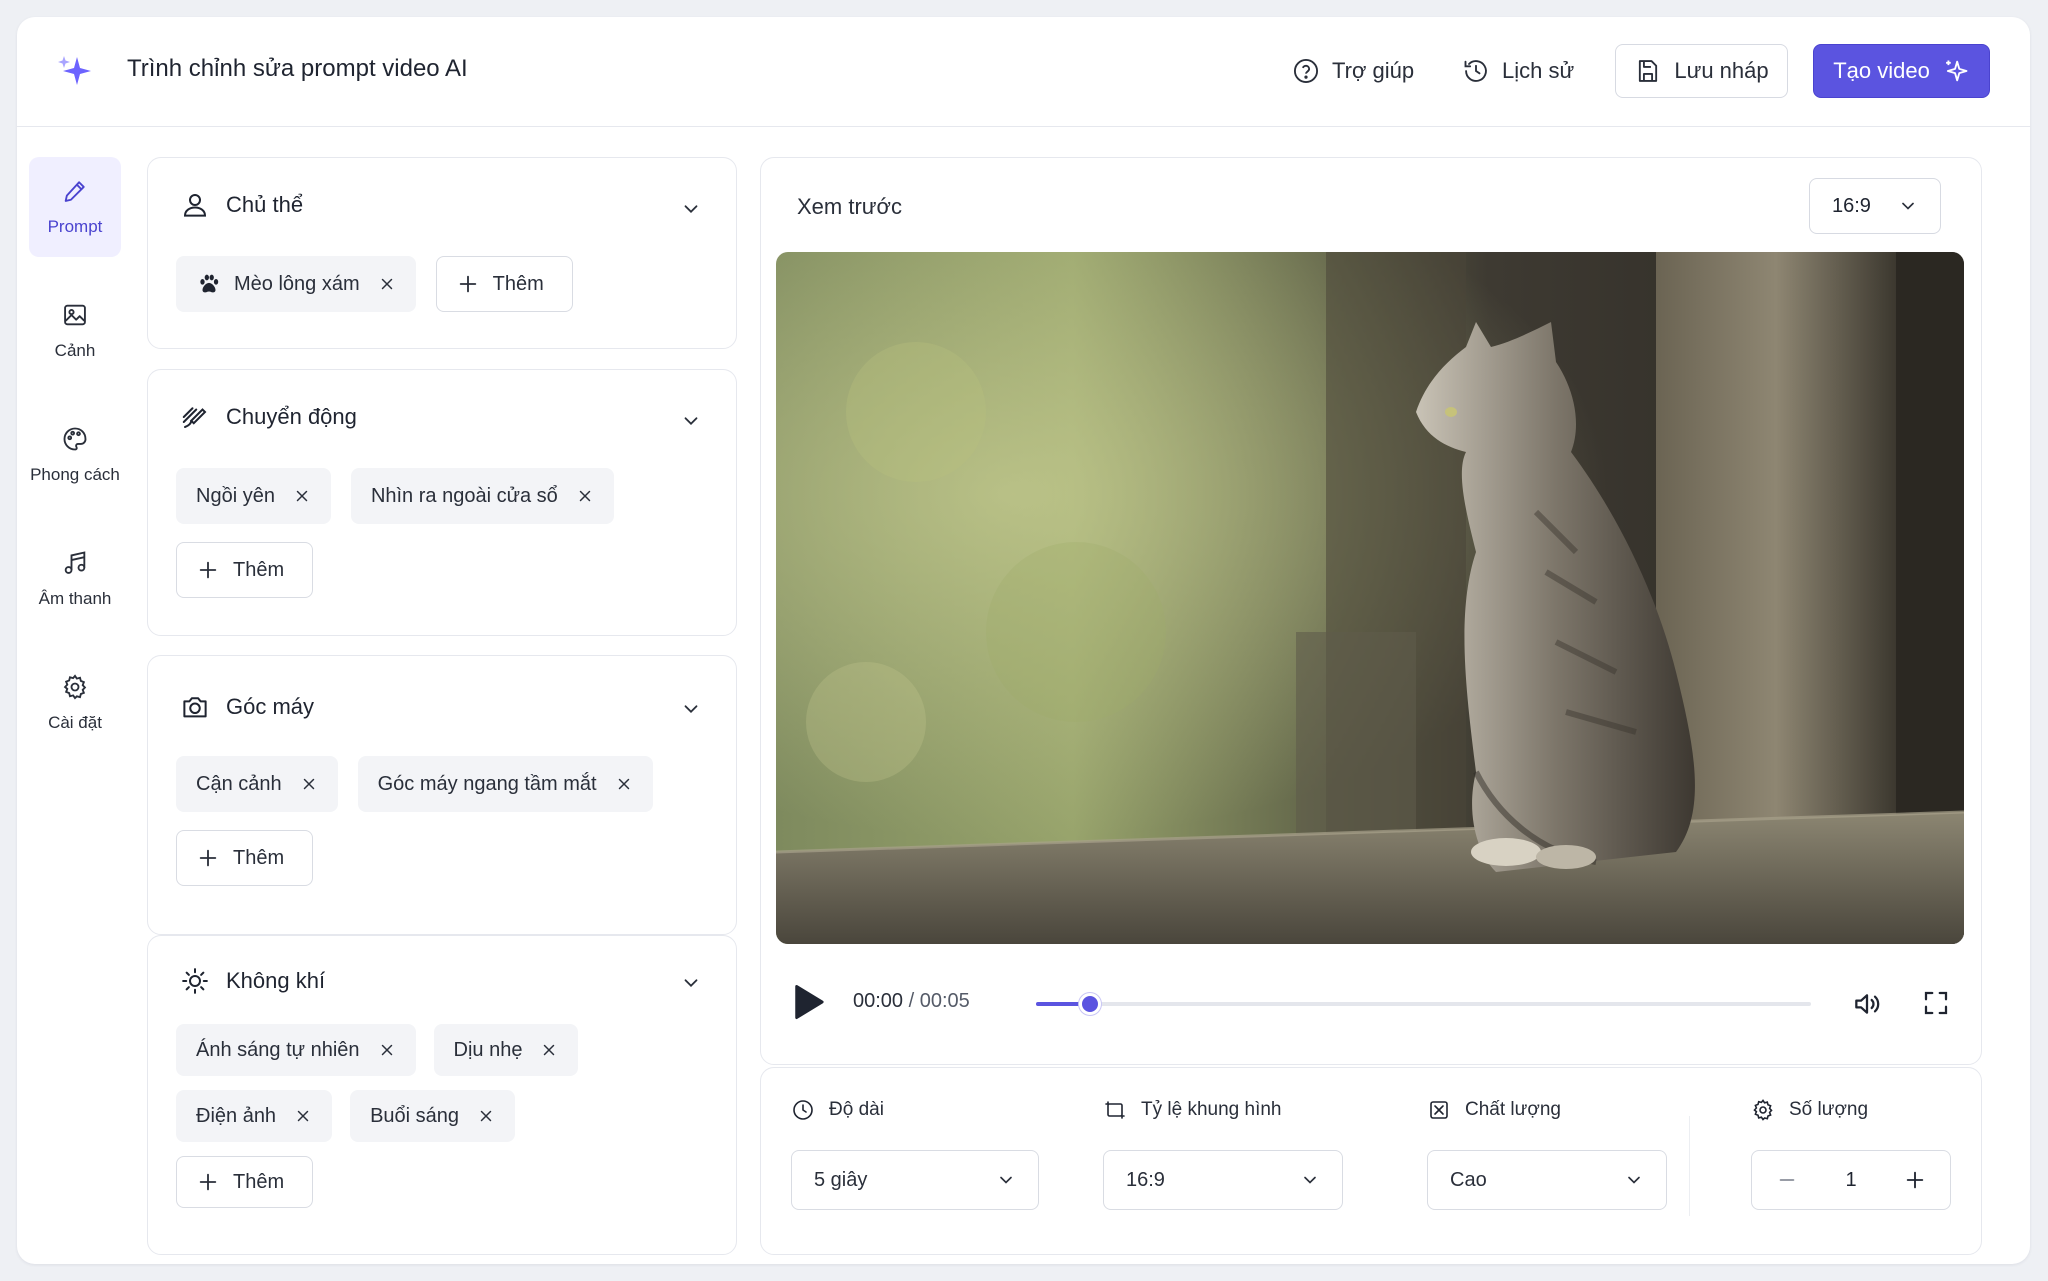 Image resolution: width=2048 pixels, height=1281 pixels. What do you see at coordinates (1956, 71) in the screenshot?
I see `sparkle-icon` at bounding box center [1956, 71].